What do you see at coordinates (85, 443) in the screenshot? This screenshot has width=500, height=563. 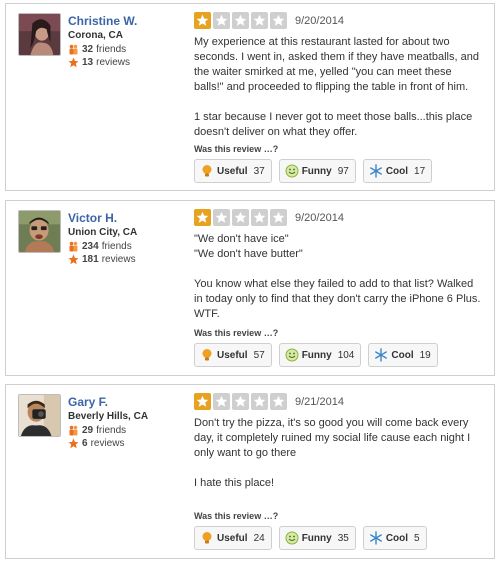 I see `review-count-value: 6` at bounding box center [85, 443].